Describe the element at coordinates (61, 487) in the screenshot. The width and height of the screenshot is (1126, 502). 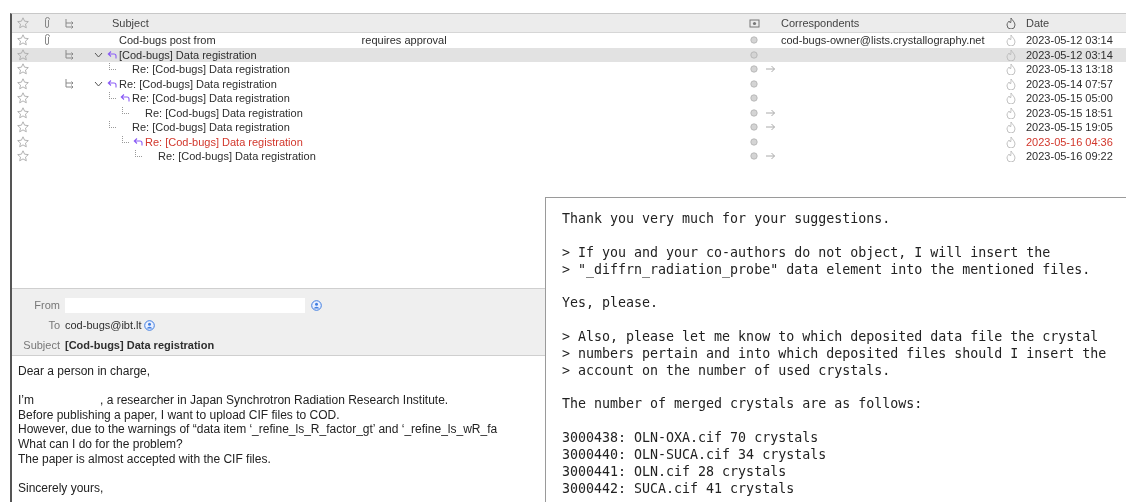
I see `body-text: Sincerely yours,` at that location.